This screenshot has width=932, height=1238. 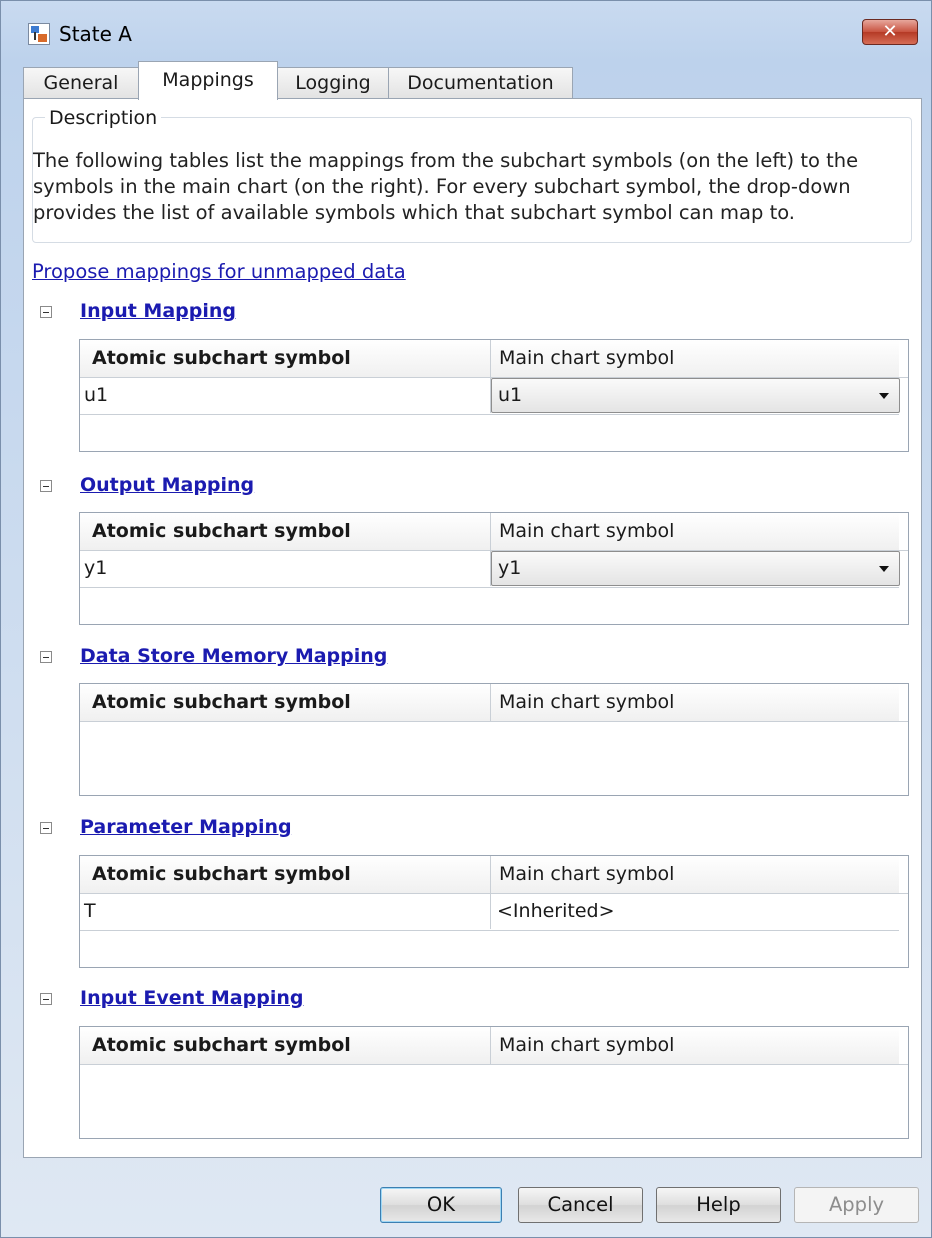 What do you see at coordinates (510, 568) in the screenshot?
I see `dropdown-value: y1` at bounding box center [510, 568].